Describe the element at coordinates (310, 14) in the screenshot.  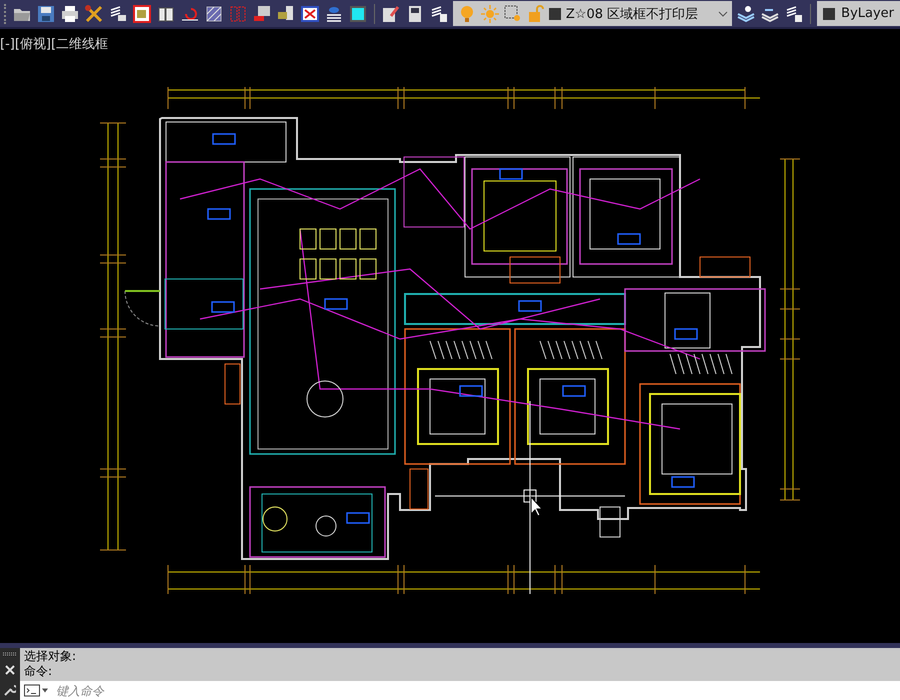
I see `cross-box-icon` at that location.